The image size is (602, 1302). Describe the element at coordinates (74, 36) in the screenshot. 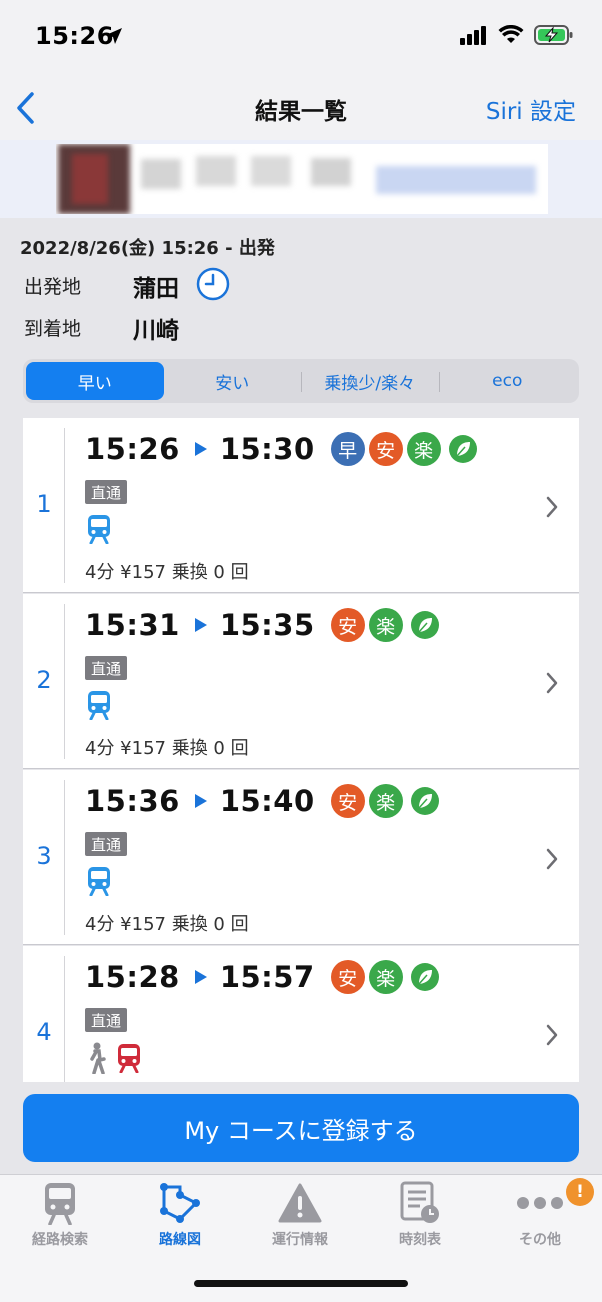

I see `status-time: 15:26` at that location.